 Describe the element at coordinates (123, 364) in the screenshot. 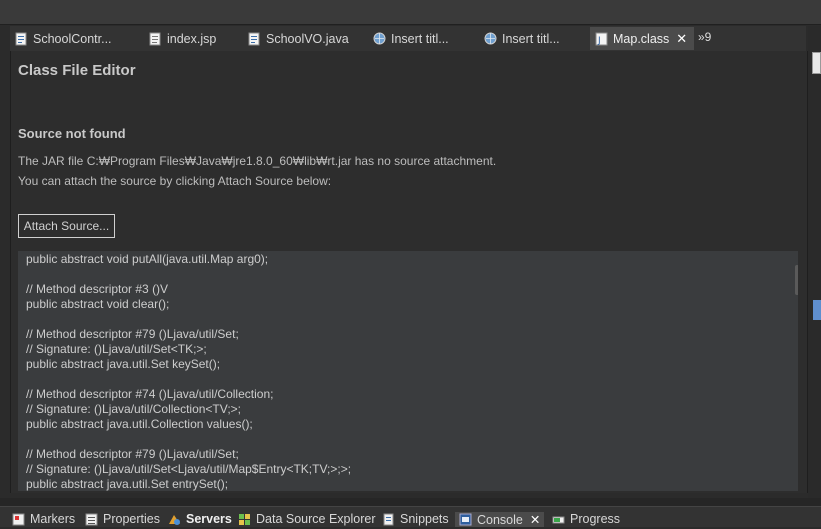

I see `code-line: public abstract java.util.Set keySet();` at that location.